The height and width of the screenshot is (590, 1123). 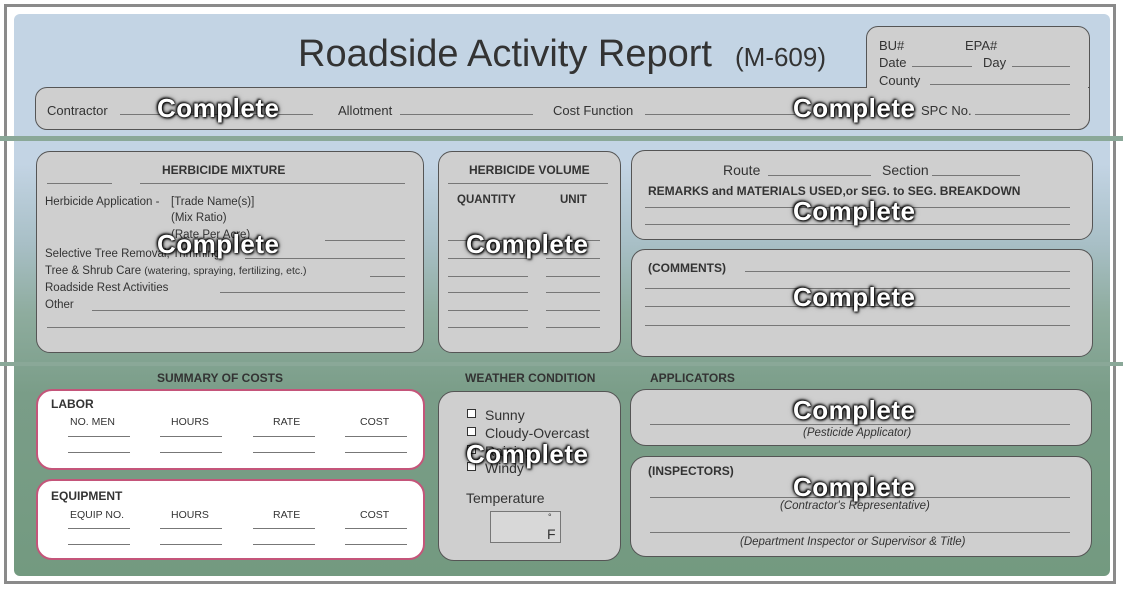 What do you see at coordinates (1022, 114) in the screenshot?
I see `spc-line` at bounding box center [1022, 114].